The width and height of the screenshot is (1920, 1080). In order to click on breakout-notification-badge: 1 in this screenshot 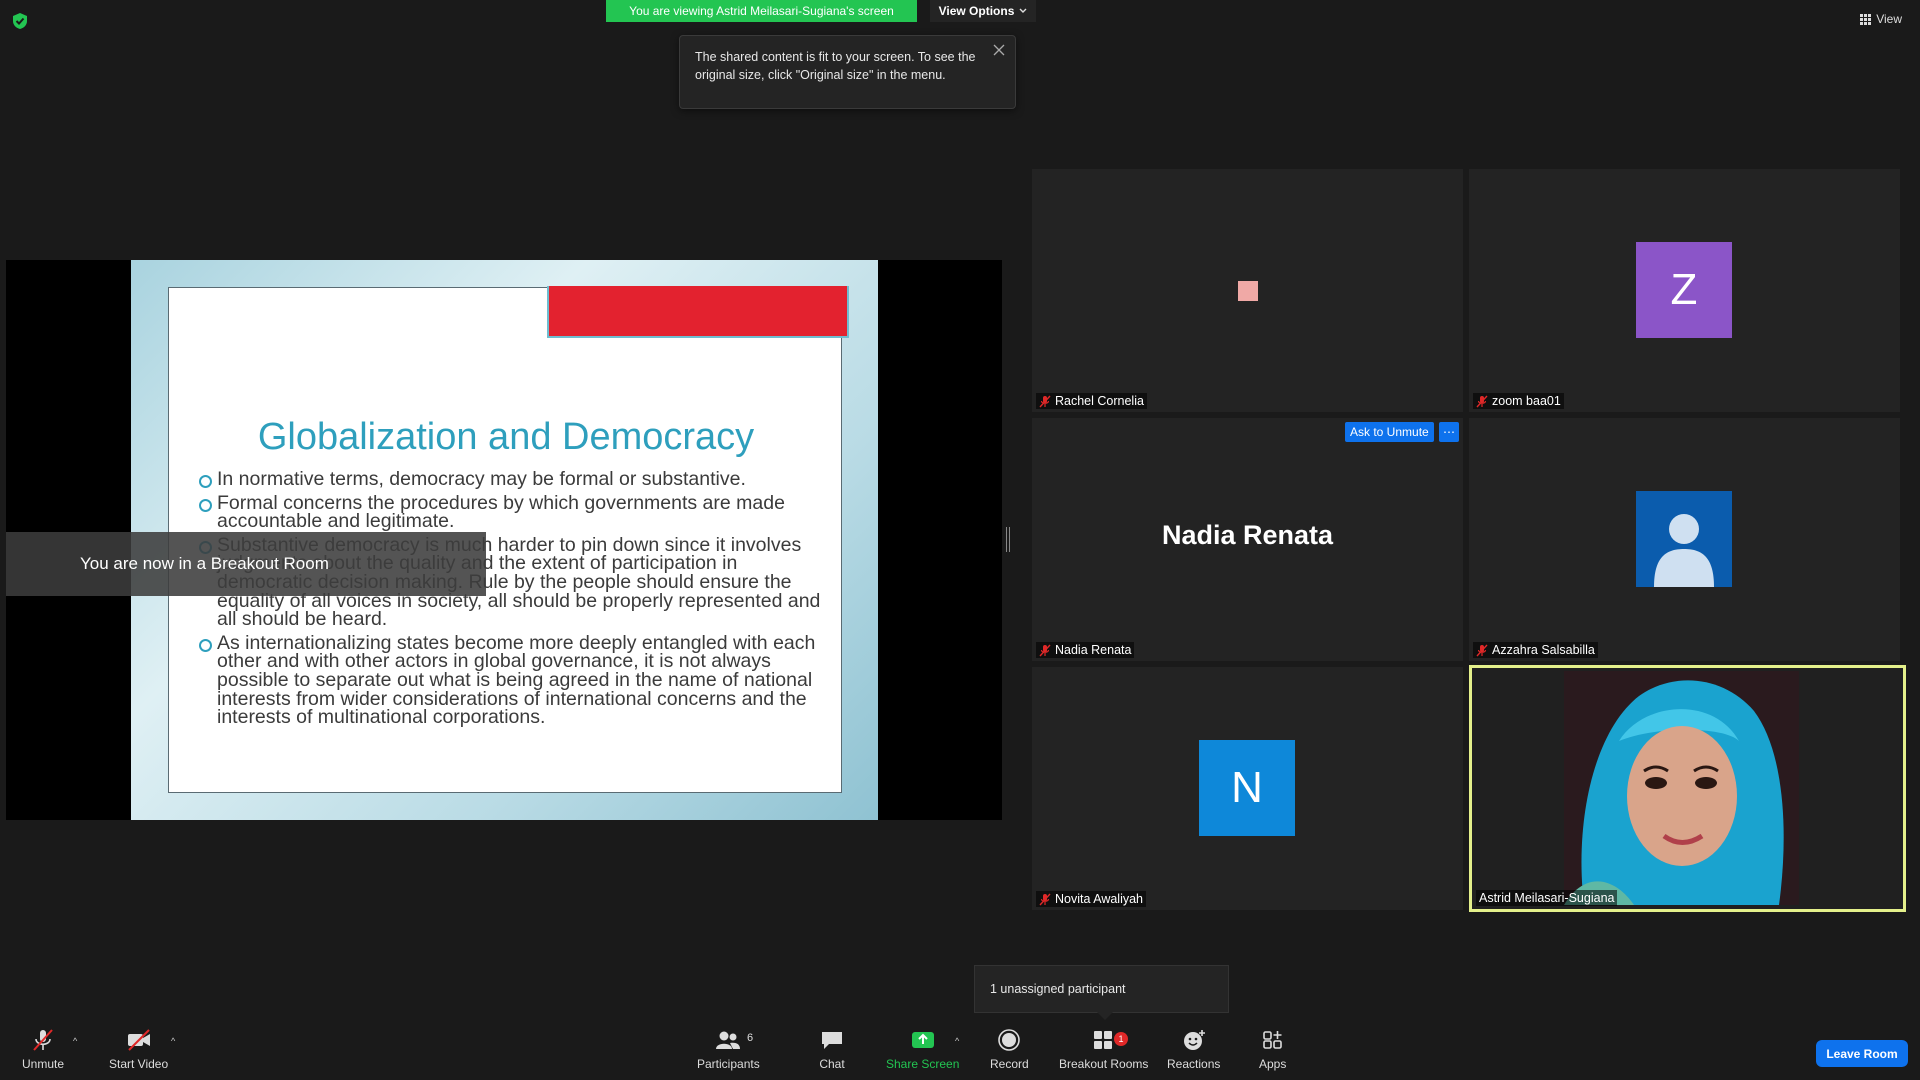, I will do `click(1121, 1039)`.